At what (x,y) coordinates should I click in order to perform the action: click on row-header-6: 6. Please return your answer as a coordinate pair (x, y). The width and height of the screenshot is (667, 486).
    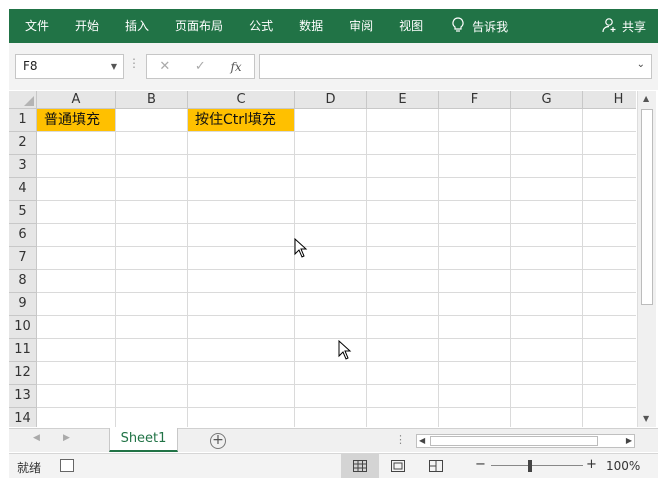
    Looking at the image, I should click on (23, 235).